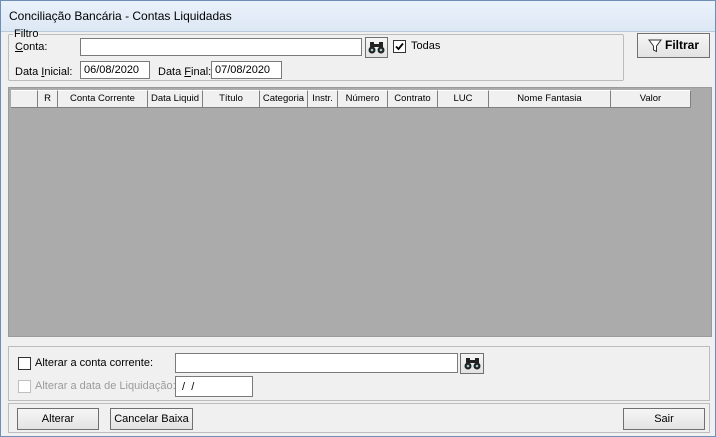  What do you see at coordinates (105, 386) in the screenshot?
I see `alterar-data-label: Alterar a data de Liquidação:` at bounding box center [105, 386].